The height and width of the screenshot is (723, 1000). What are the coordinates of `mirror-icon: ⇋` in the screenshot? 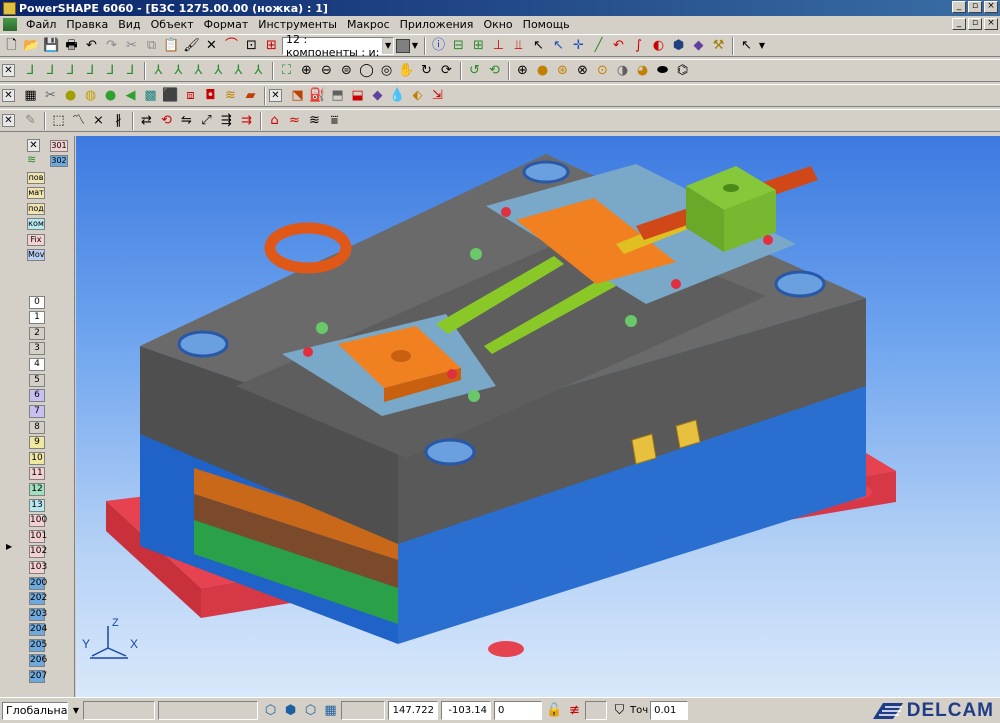 It's located at (186, 120).